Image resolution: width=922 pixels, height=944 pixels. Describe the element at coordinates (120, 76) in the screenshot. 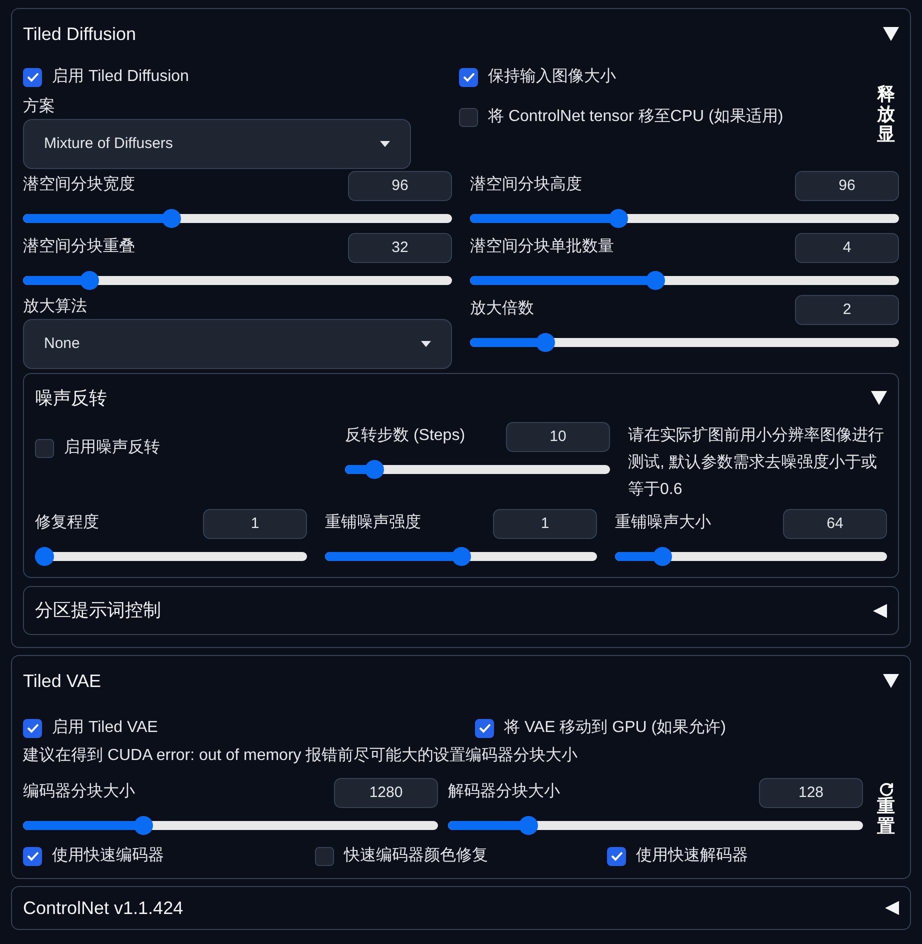

I see `checkbox-label: 启用 Tiled Diffusion` at that location.